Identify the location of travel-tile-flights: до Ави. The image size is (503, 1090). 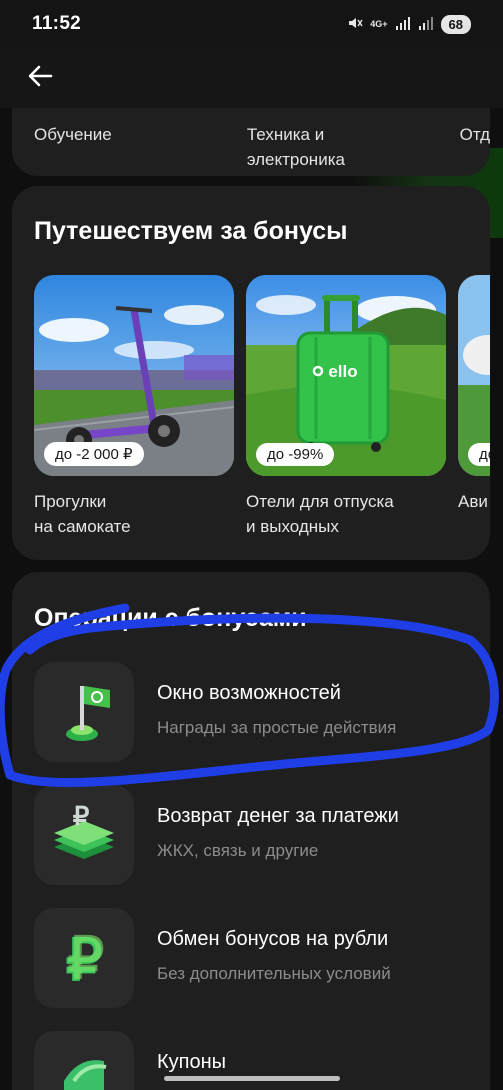
(474, 410).